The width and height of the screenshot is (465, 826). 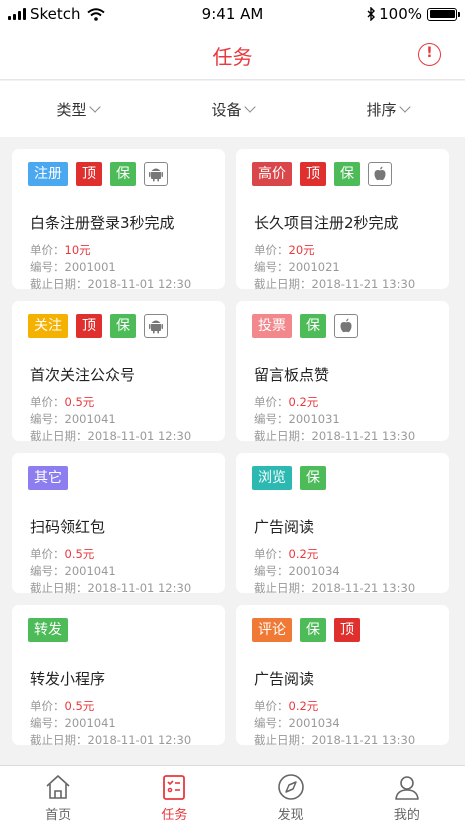 What do you see at coordinates (48, 326) in the screenshot?
I see `task-tag: 关注` at bounding box center [48, 326].